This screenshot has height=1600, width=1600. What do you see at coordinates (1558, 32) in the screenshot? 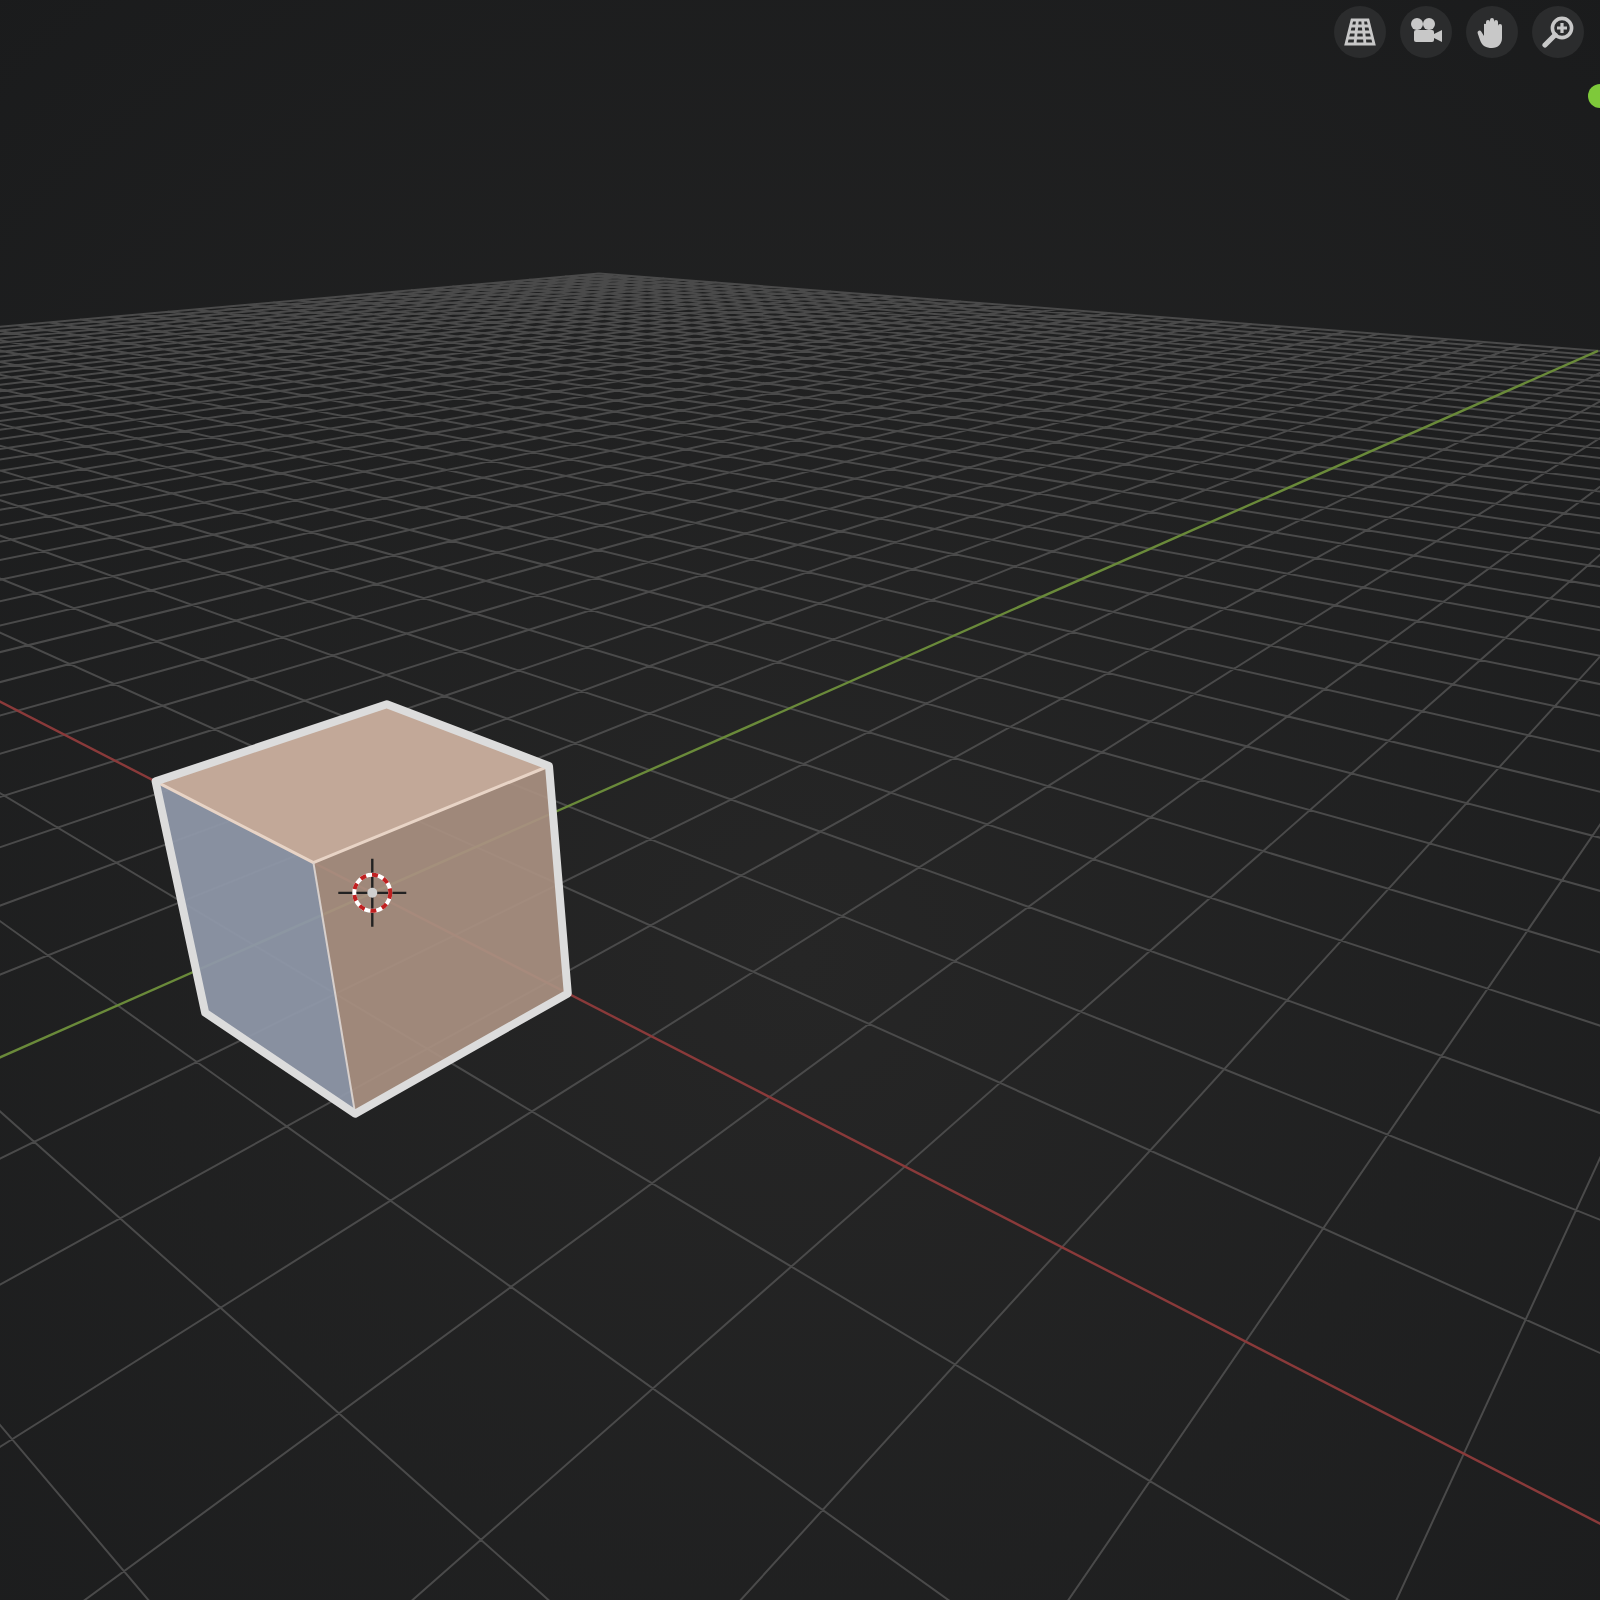
I see `zoom-in-icon` at bounding box center [1558, 32].